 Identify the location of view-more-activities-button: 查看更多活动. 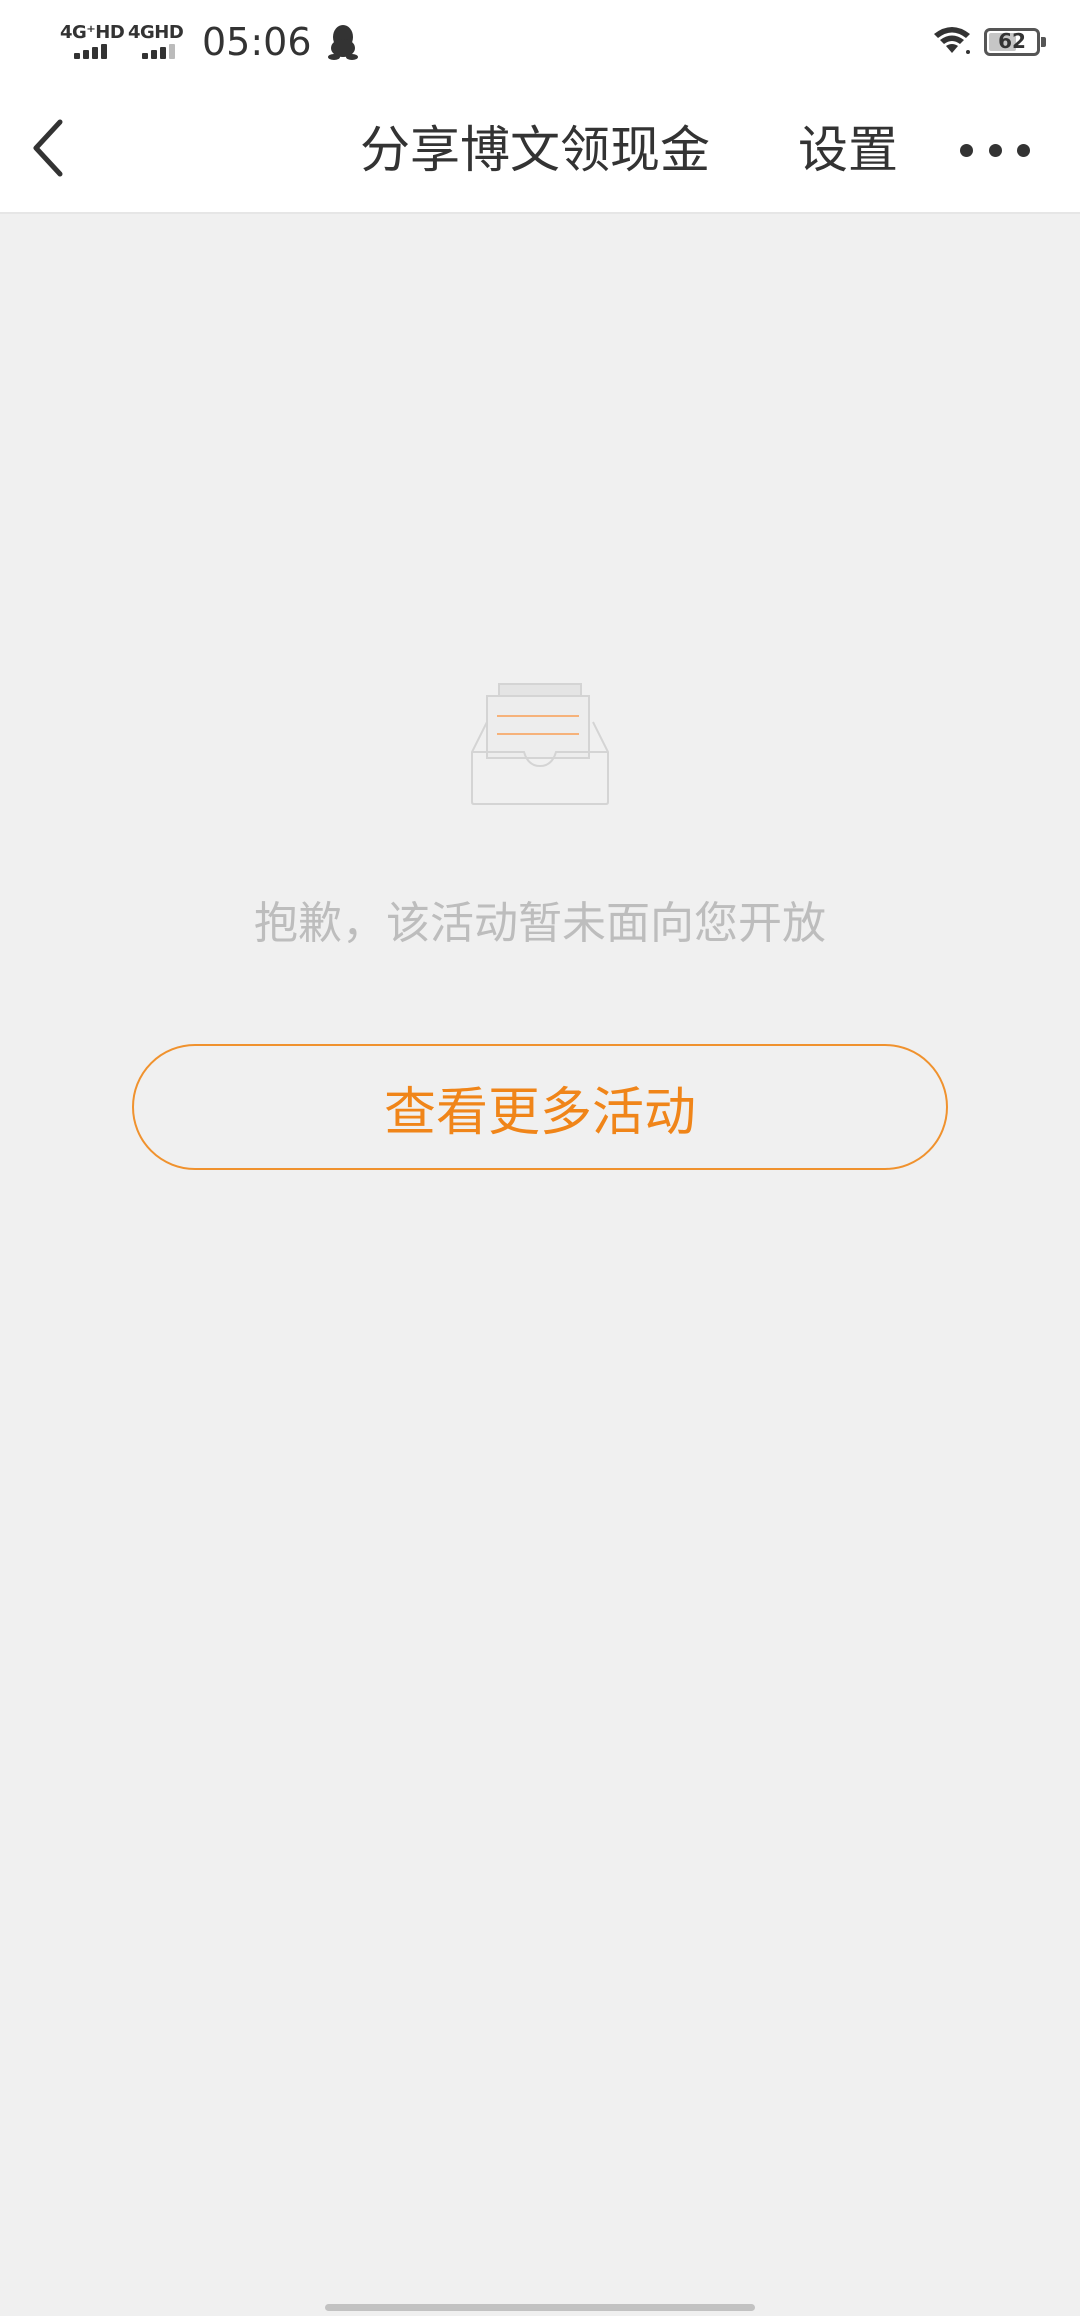
(540, 1107).